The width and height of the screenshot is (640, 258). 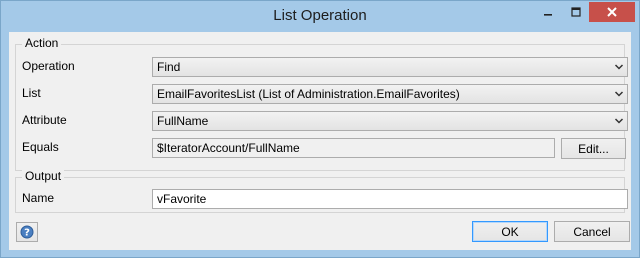 I want to click on attribute-select: FullName, so click(x=390, y=121).